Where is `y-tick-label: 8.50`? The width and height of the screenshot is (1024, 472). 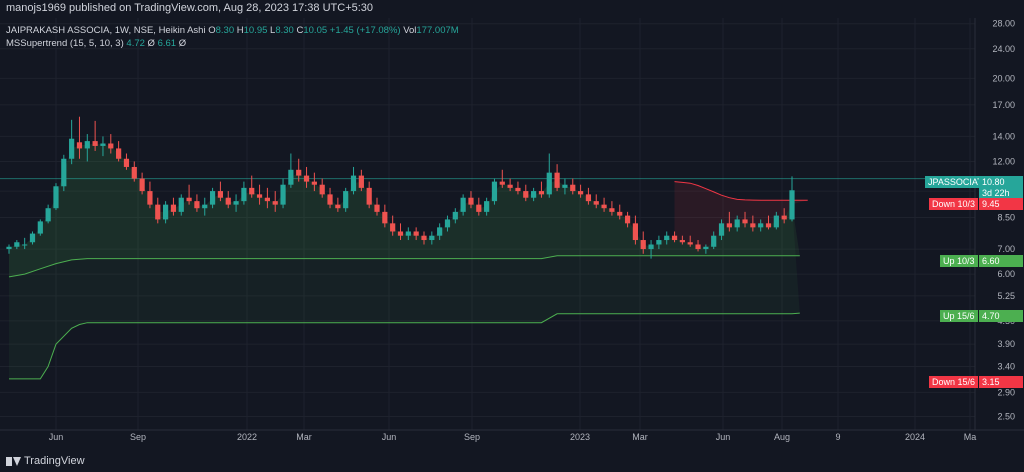 y-tick-label: 8.50 is located at coordinates (1006, 218).